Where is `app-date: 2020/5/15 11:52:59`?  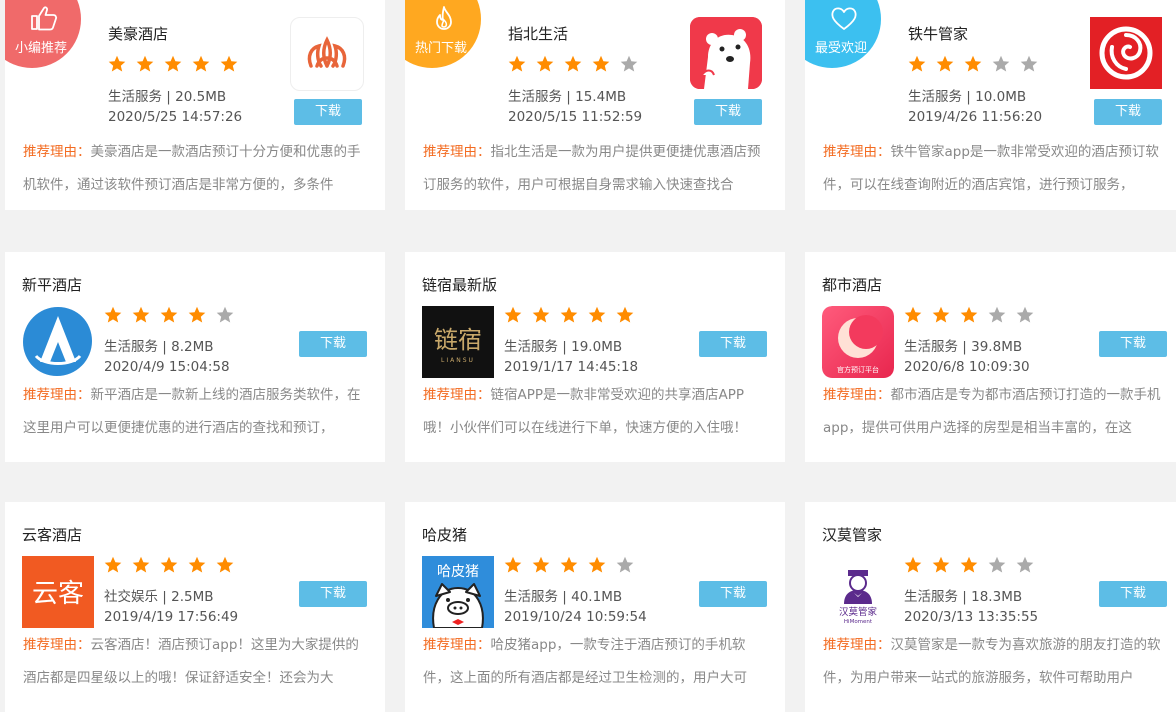 app-date: 2020/5/15 11:52:59 is located at coordinates (575, 117).